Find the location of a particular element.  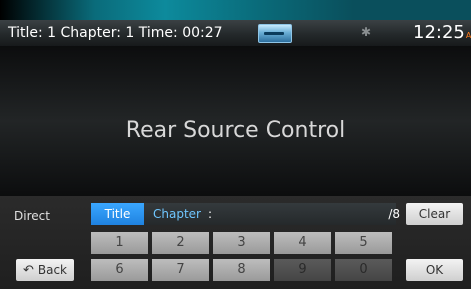

key-1: 1 is located at coordinates (119, 243).